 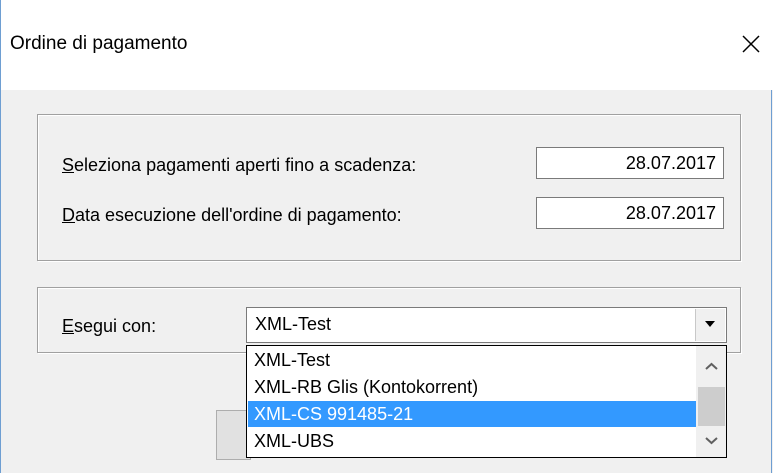 I want to click on scroll-down-icon, so click(x=711, y=441).